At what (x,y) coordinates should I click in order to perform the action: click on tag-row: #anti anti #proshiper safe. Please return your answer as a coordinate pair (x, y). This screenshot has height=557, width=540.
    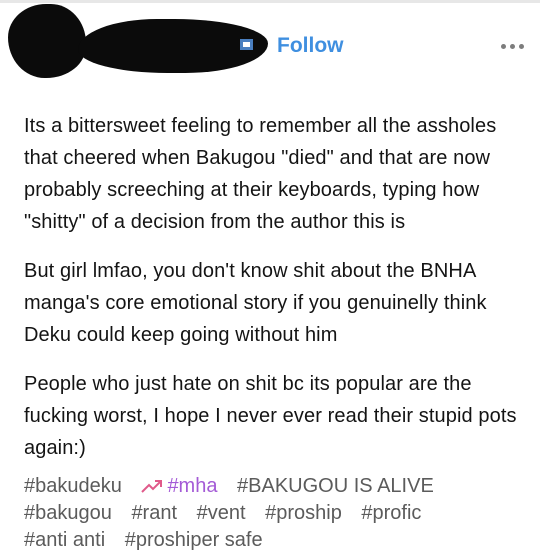
    Looking at the image, I should click on (276, 540).